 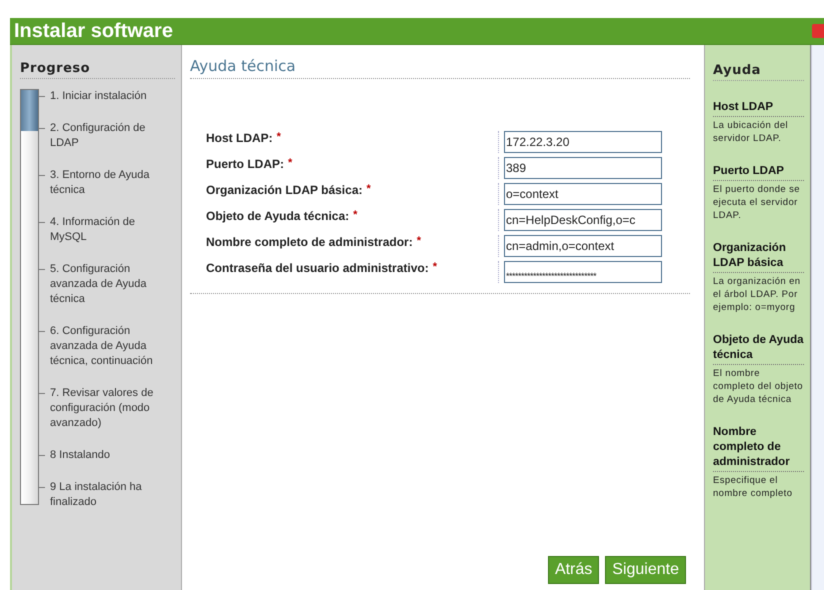 What do you see at coordinates (758, 172) in the screenshot?
I see `help-heading: Puerto LDAP` at bounding box center [758, 172].